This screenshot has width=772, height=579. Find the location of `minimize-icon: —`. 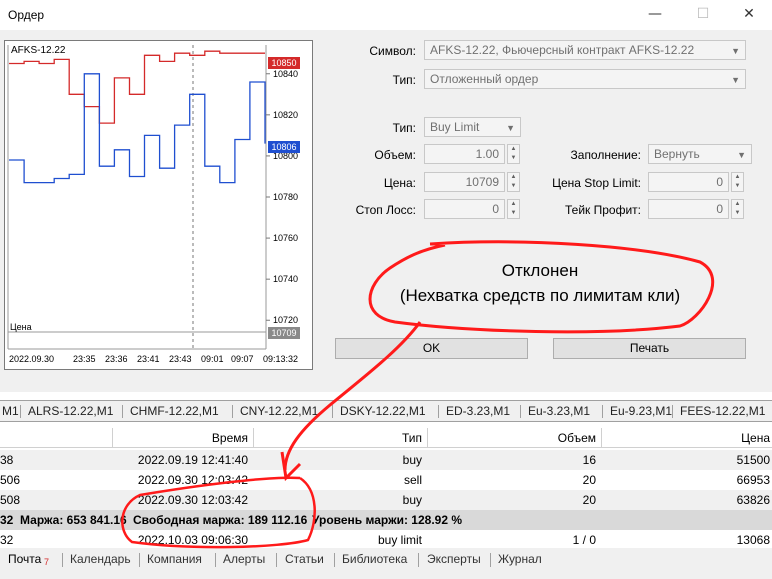

minimize-icon: — is located at coordinates (655, 15).